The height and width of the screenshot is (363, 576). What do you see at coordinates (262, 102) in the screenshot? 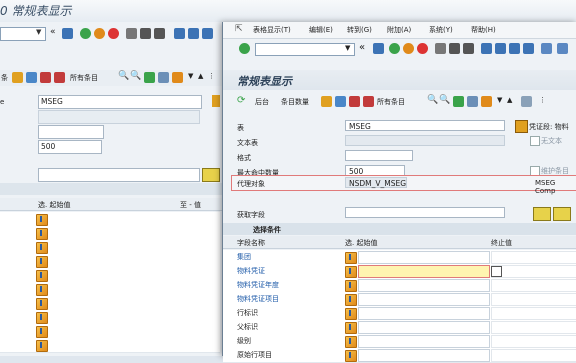
I see `background-button: 后台` at bounding box center [262, 102].